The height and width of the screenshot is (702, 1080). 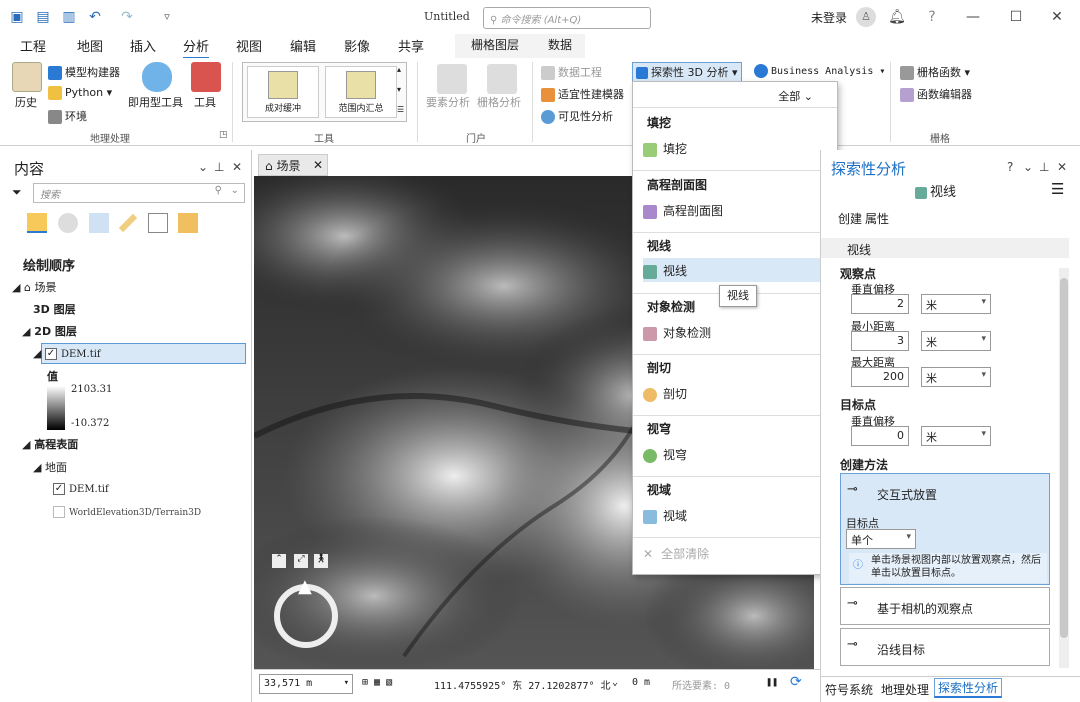 I want to click on avatar: ♙, so click(x=866, y=17).